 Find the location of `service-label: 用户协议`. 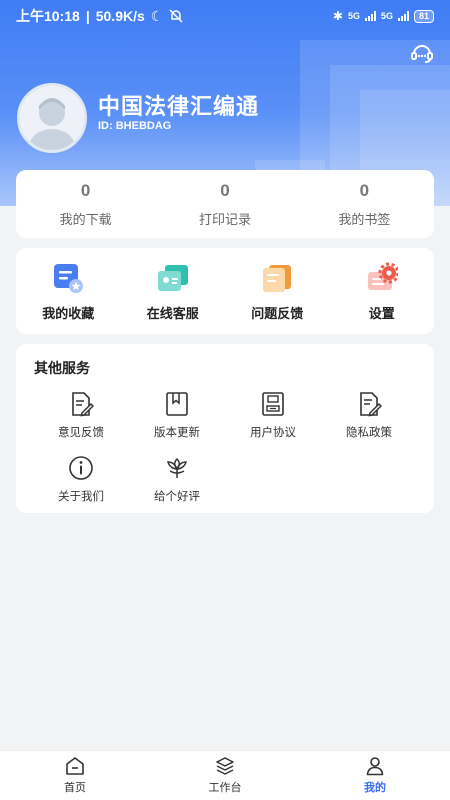

service-label: 用户协议 is located at coordinates (273, 433).